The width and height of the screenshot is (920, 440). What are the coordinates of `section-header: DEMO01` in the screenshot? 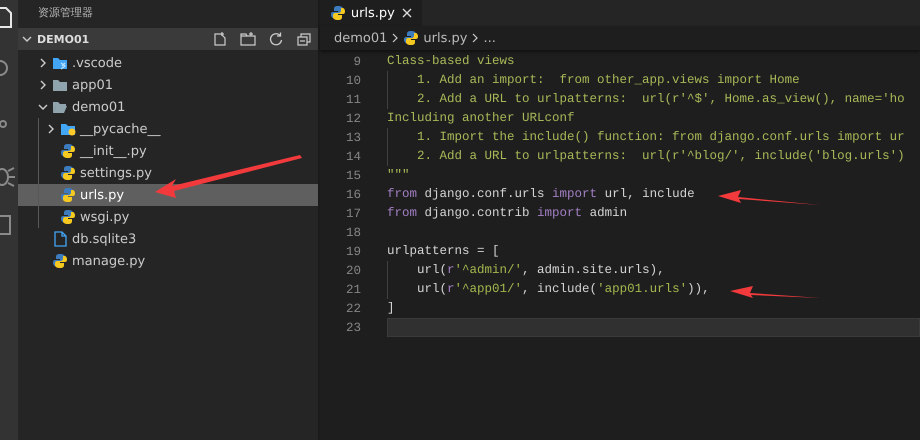 It's located at (168, 39).